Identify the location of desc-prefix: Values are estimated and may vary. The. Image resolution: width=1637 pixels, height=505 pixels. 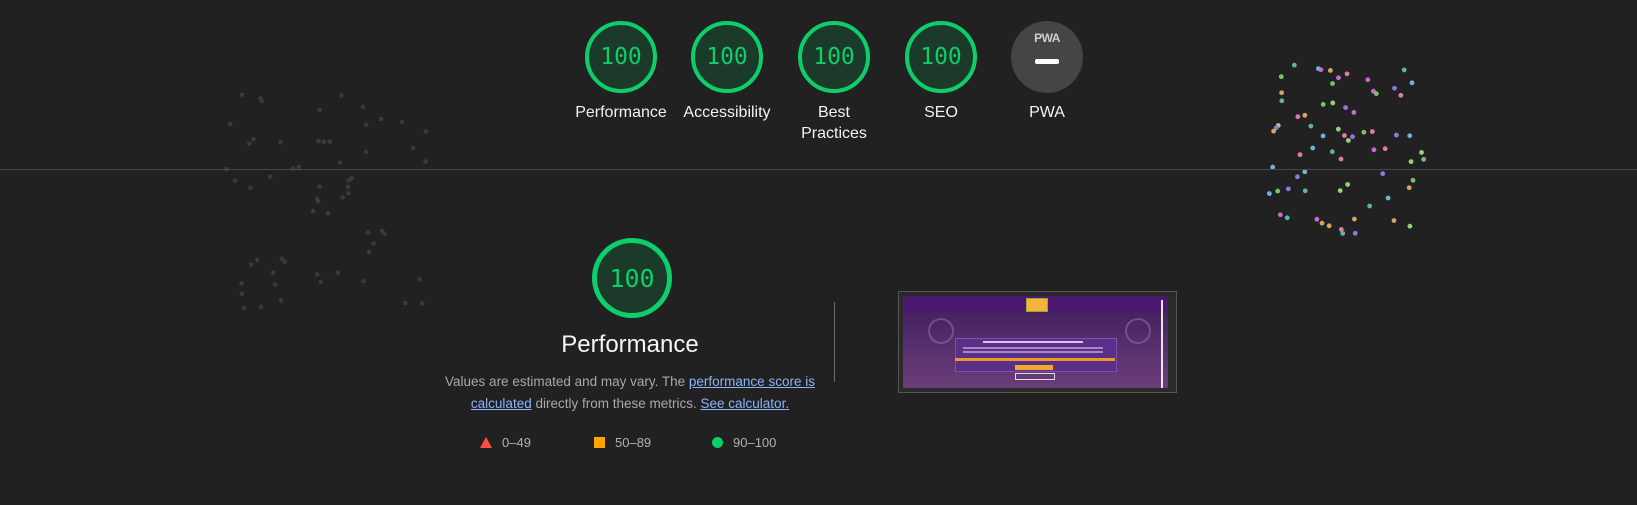
(567, 381).